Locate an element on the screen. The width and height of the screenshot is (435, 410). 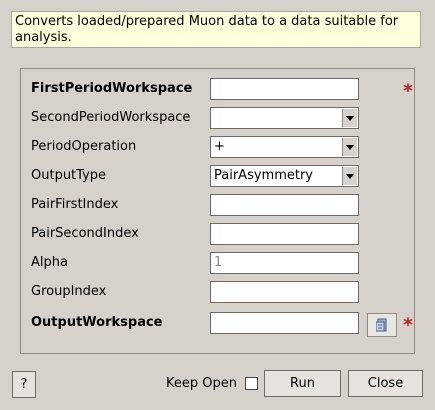
group-index-label: GroupIndex is located at coordinates (69, 291).